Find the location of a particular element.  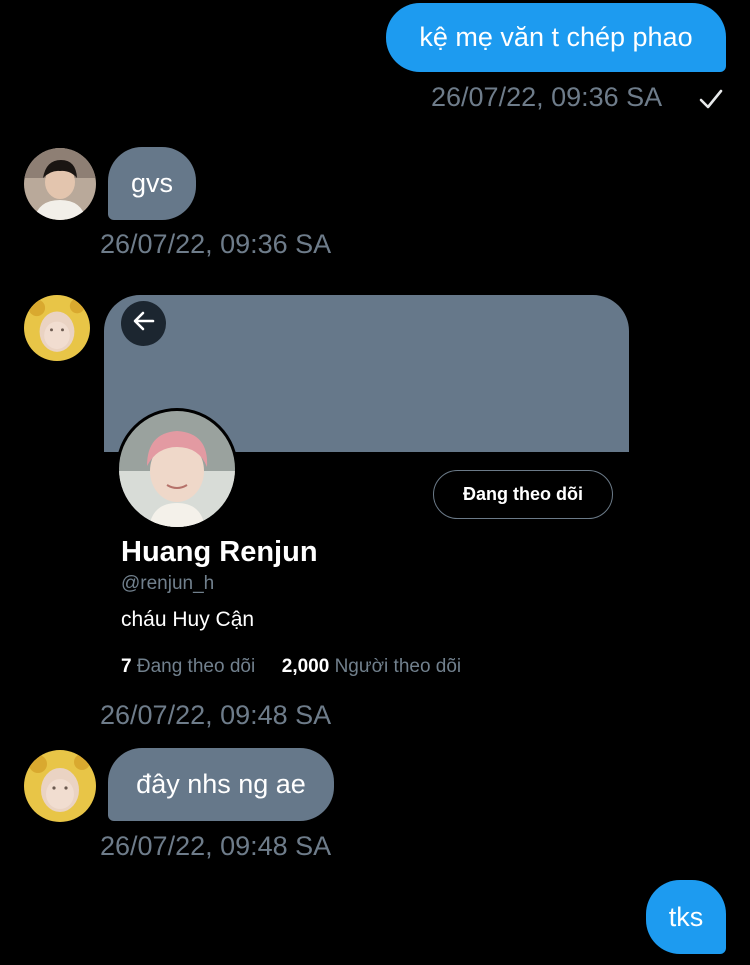

following-label: Đang theo dõi is located at coordinates (196, 666).